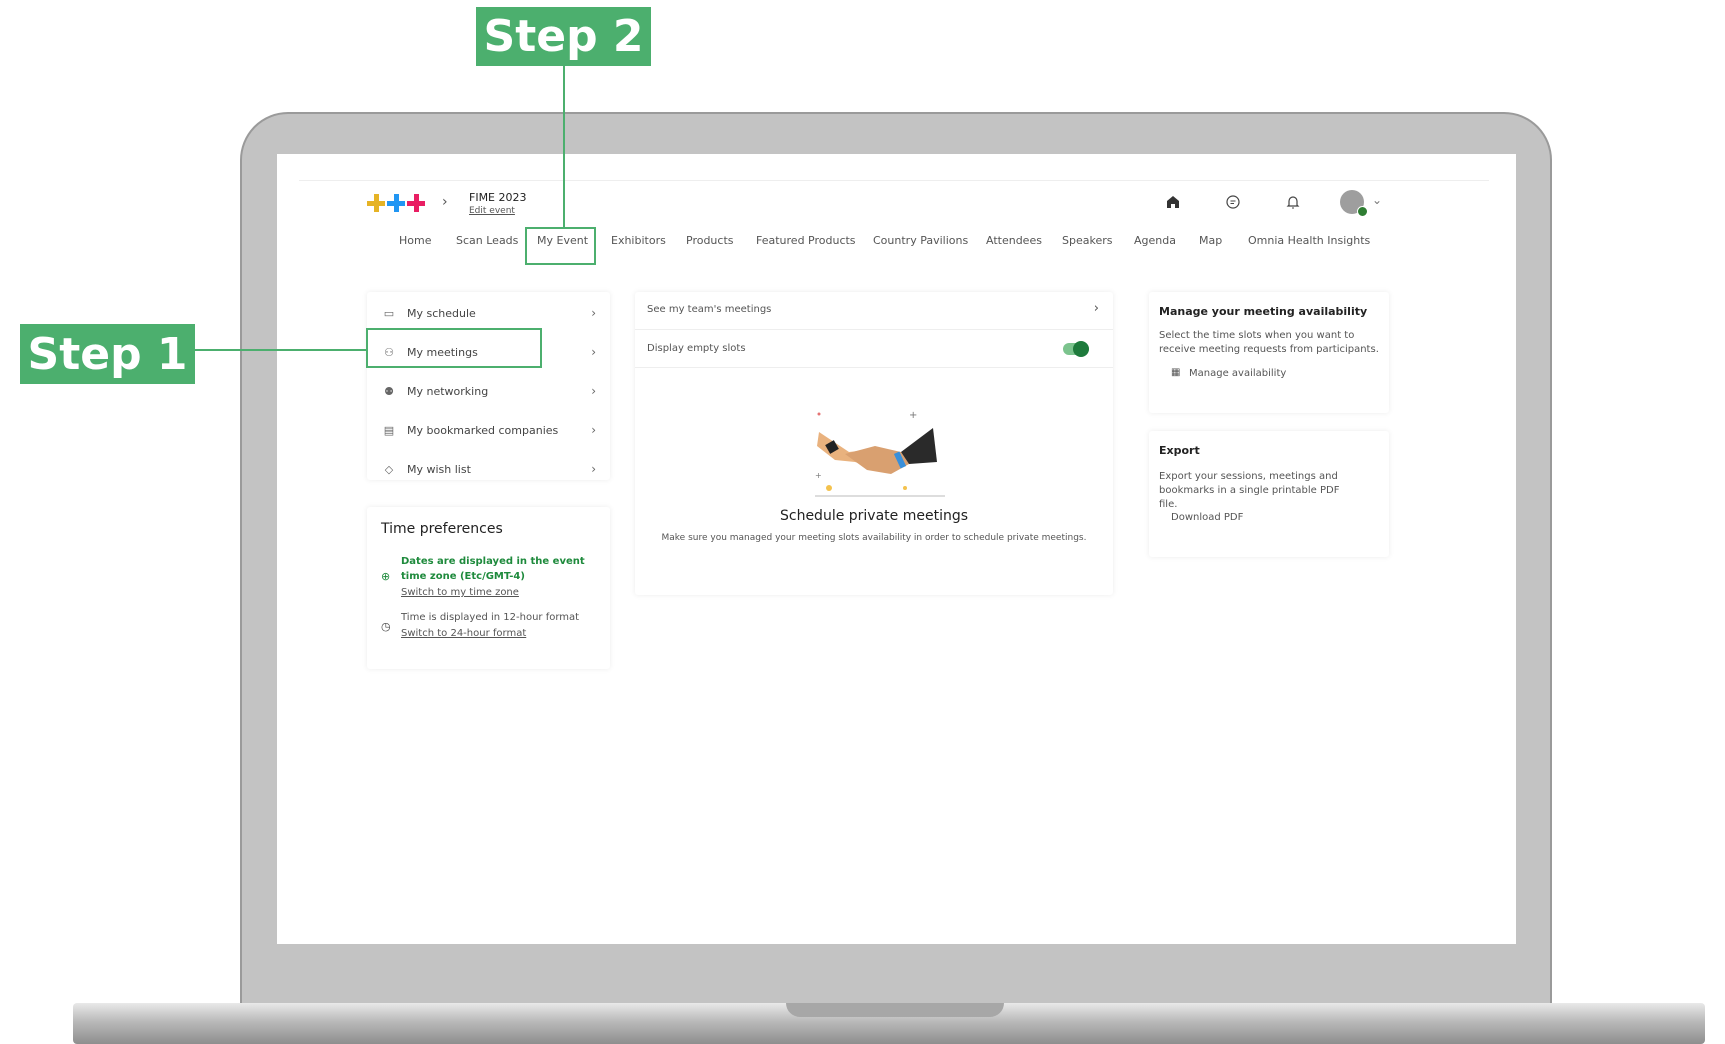  Describe the element at coordinates (920, 240) in the screenshot. I see `nav-country-pavilions: Country Pavilions` at that location.